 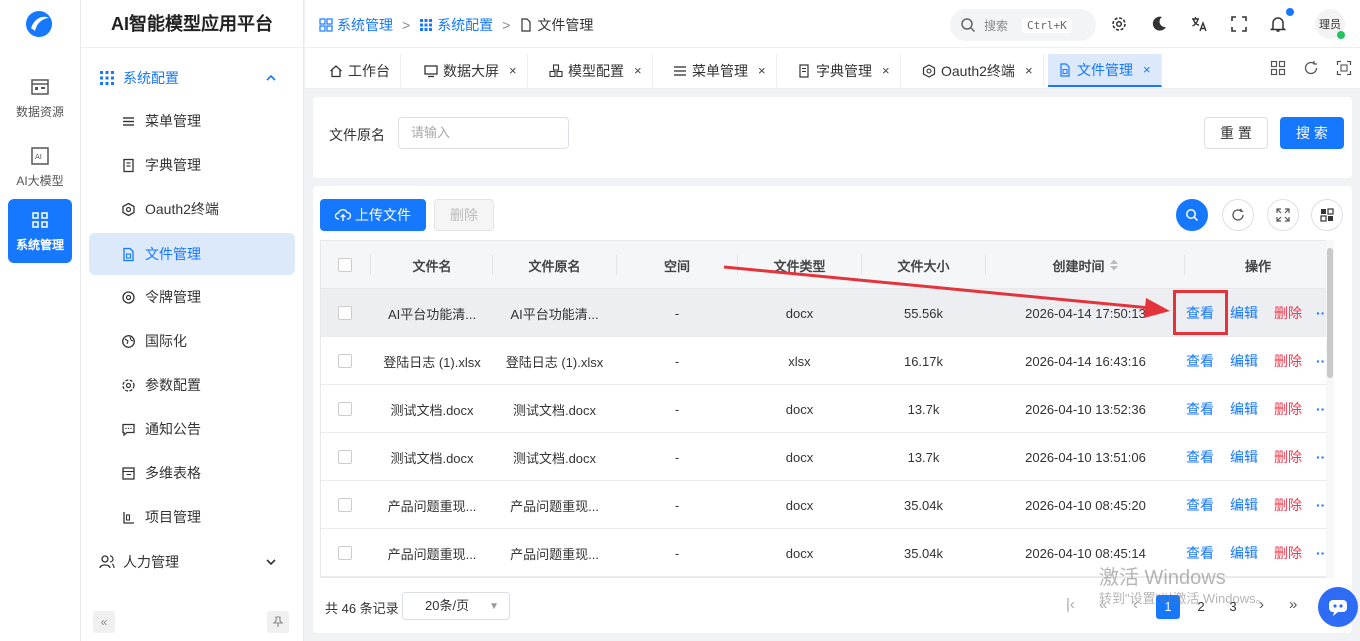 What do you see at coordinates (40, 98) in the screenshot?
I see `rail-item-data-resources: 数据资源` at bounding box center [40, 98].